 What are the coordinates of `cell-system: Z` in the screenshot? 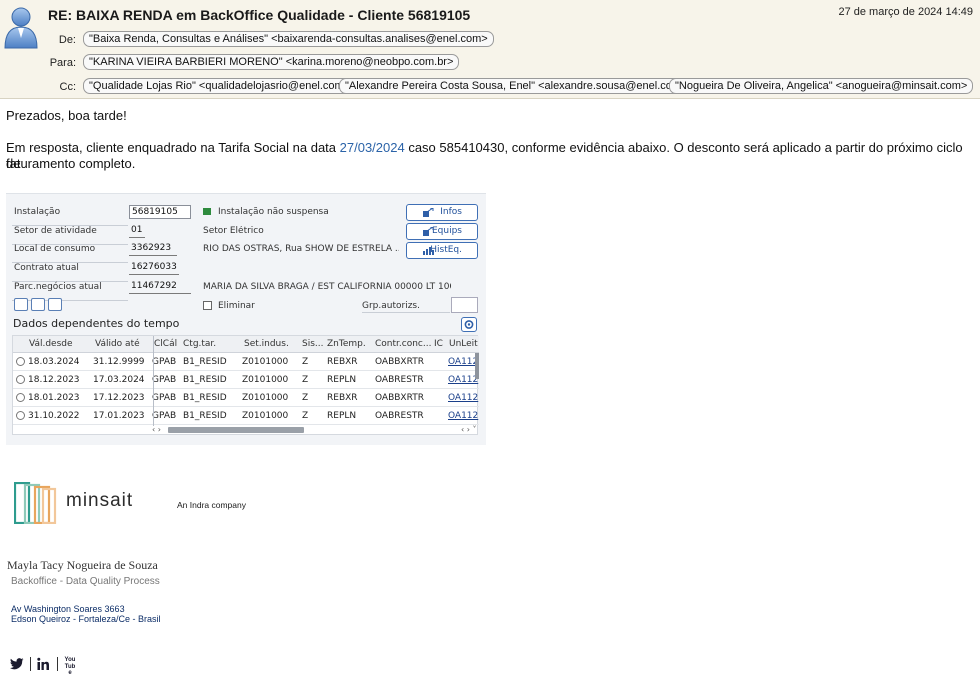 It's located at (305, 362).